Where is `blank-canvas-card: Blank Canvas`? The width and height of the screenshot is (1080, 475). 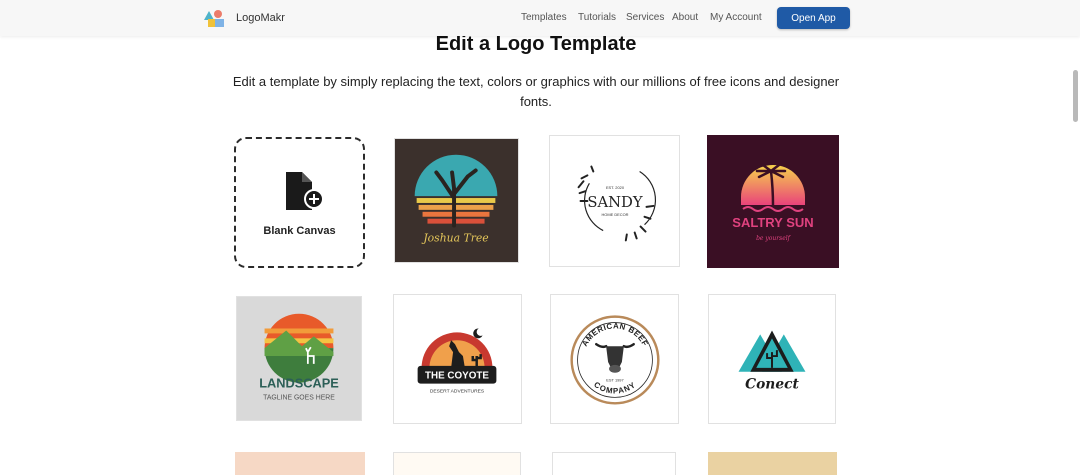 blank-canvas-card: Blank Canvas is located at coordinates (299, 202).